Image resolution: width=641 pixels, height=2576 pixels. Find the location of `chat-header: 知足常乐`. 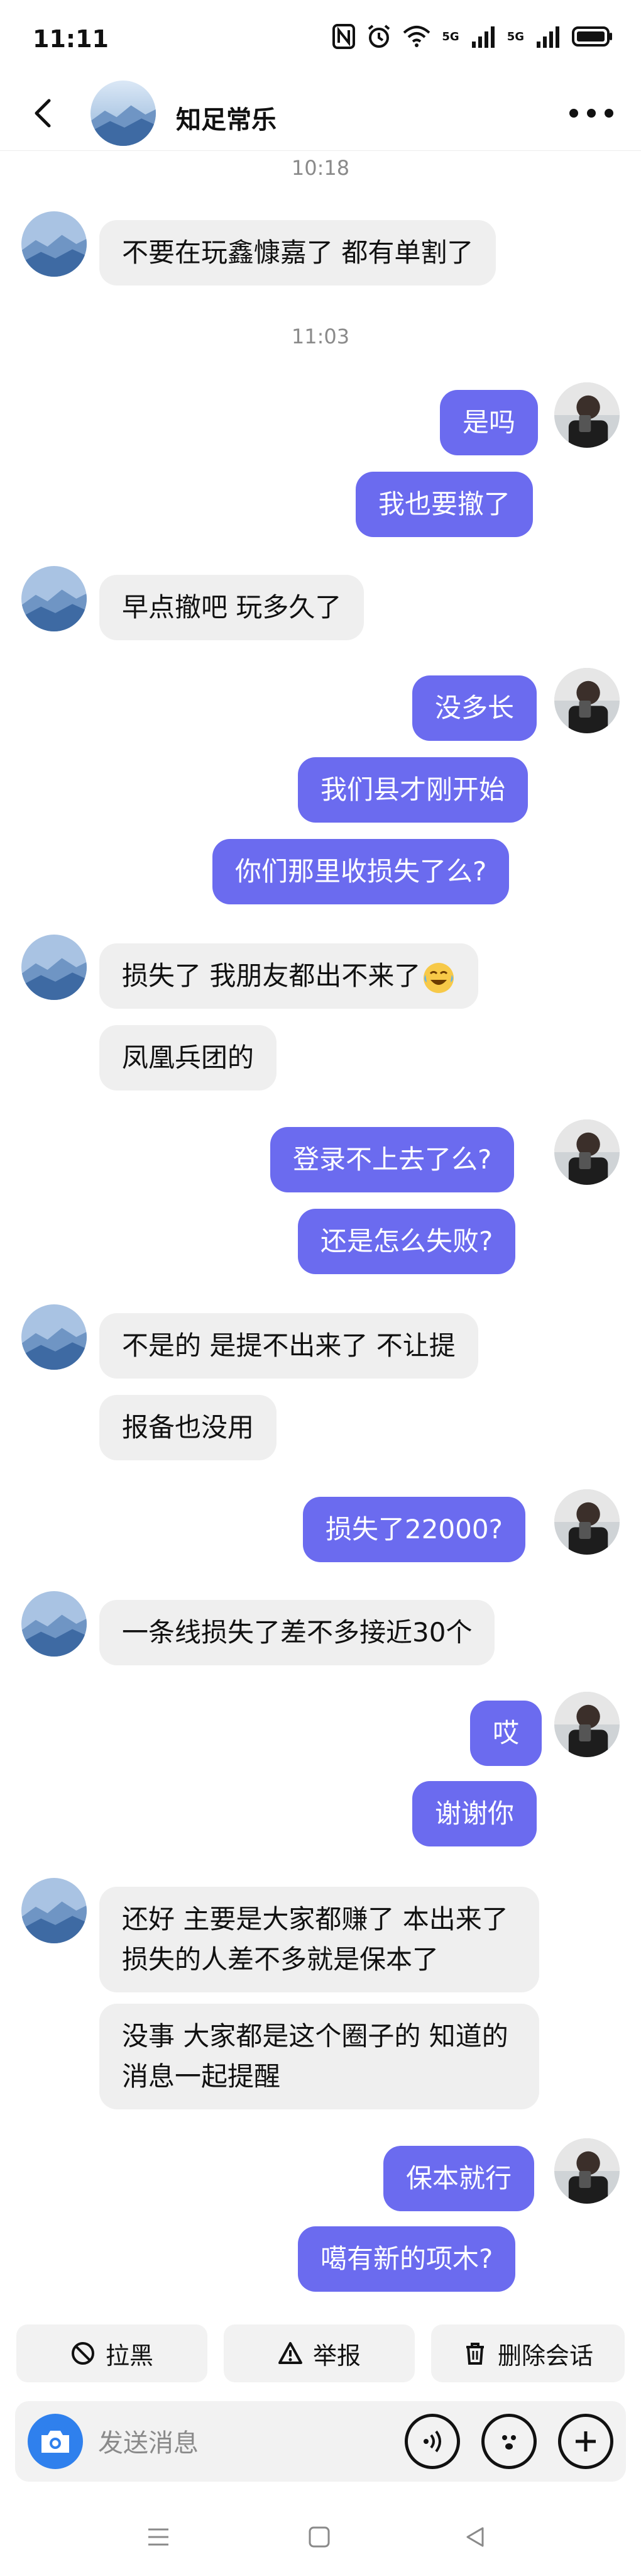

chat-header: 知足常乐 is located at coordinates (320, 113).